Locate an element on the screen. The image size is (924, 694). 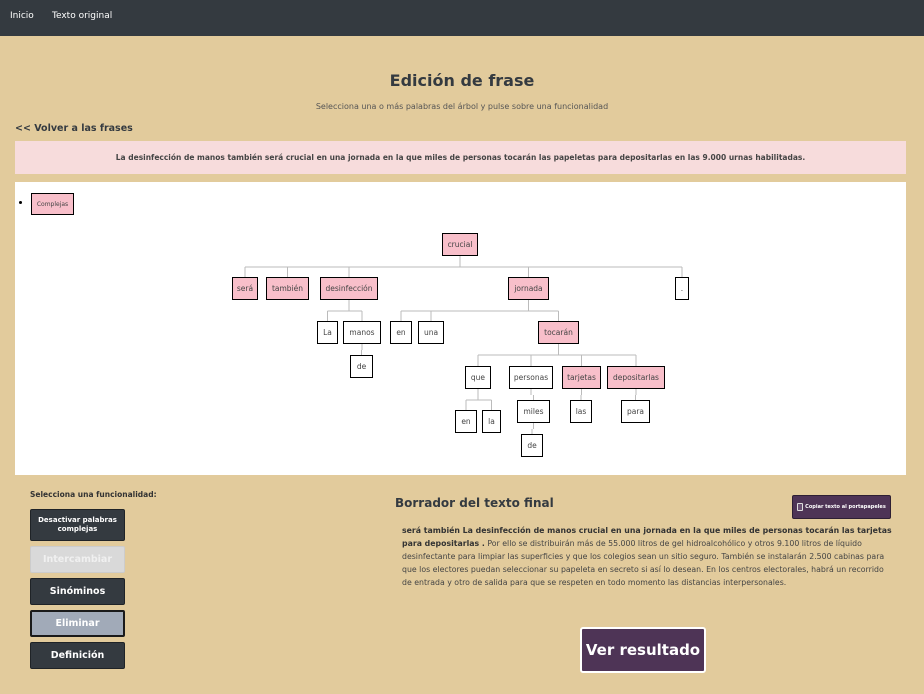
tree-node: las is located at coordinates (581, 411).